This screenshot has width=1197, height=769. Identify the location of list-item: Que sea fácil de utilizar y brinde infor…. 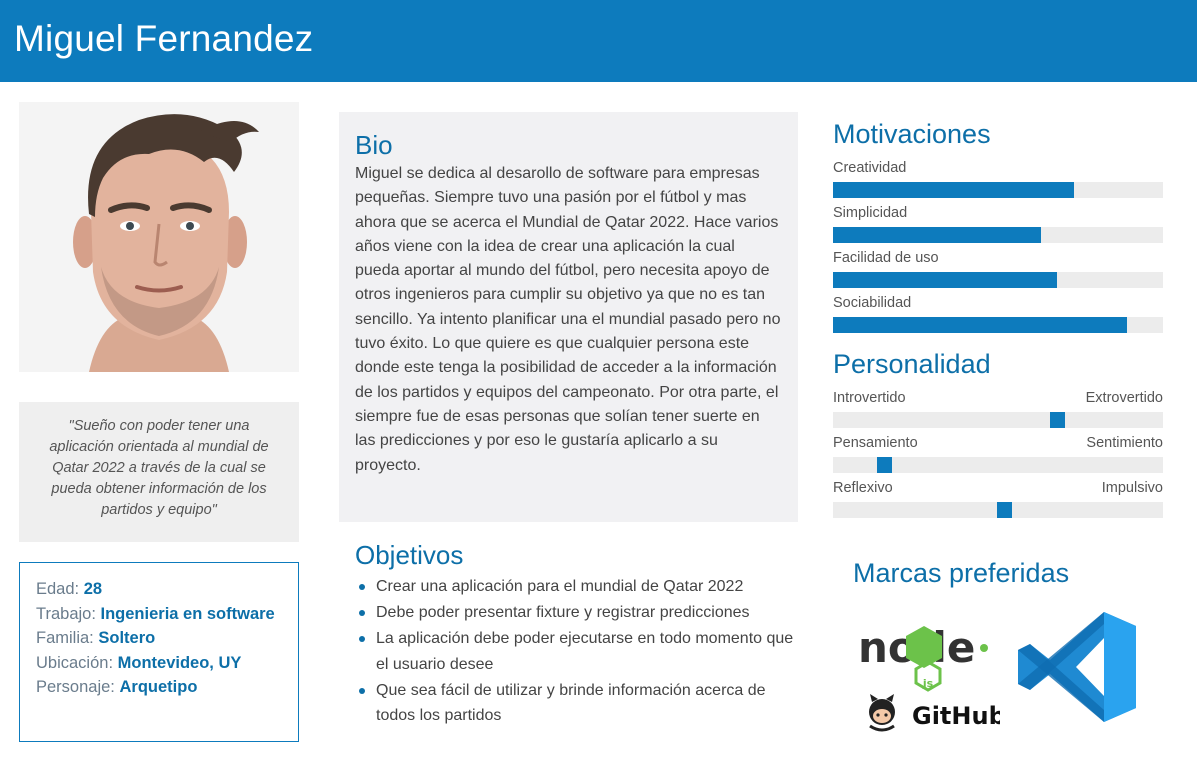
(575, 703).